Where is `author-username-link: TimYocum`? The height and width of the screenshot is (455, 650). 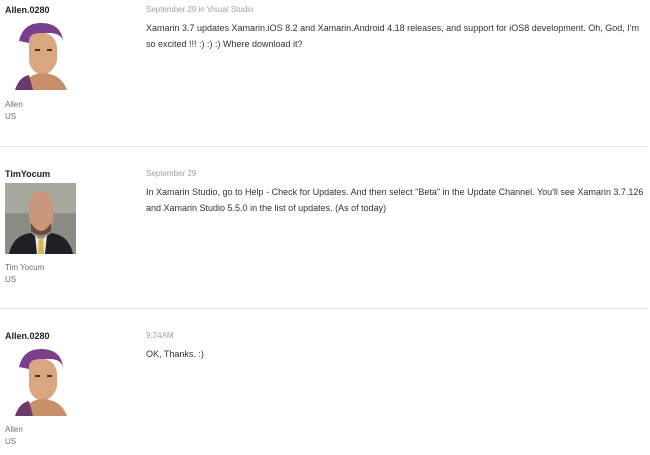 author-username-link: TimYocum is located at coordinates (27, 174).